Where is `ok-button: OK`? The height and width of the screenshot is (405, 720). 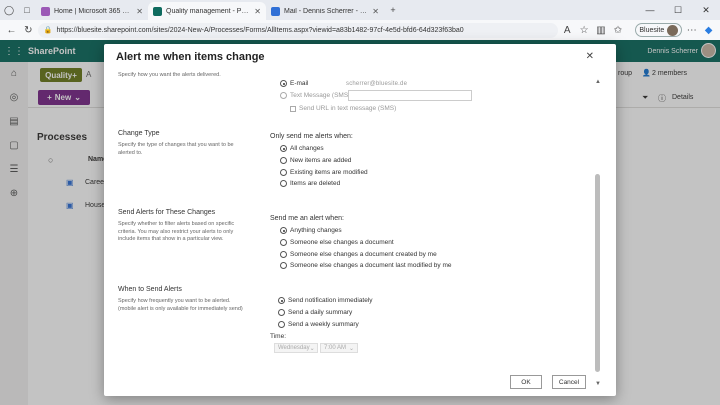
ok-button: OK is located at coordinates (526, 382).